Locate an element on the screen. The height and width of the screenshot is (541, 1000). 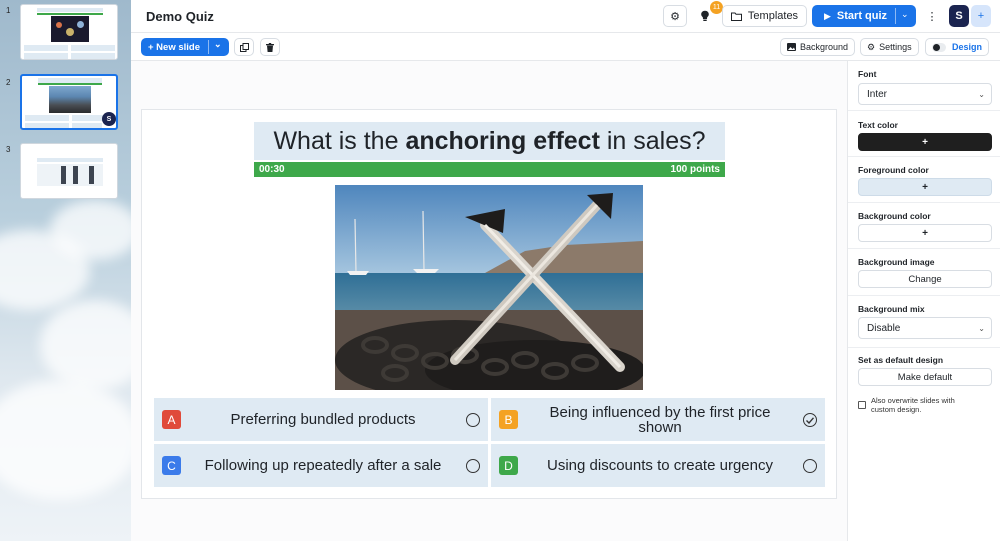
question-image is located at coordinates (489, 287).